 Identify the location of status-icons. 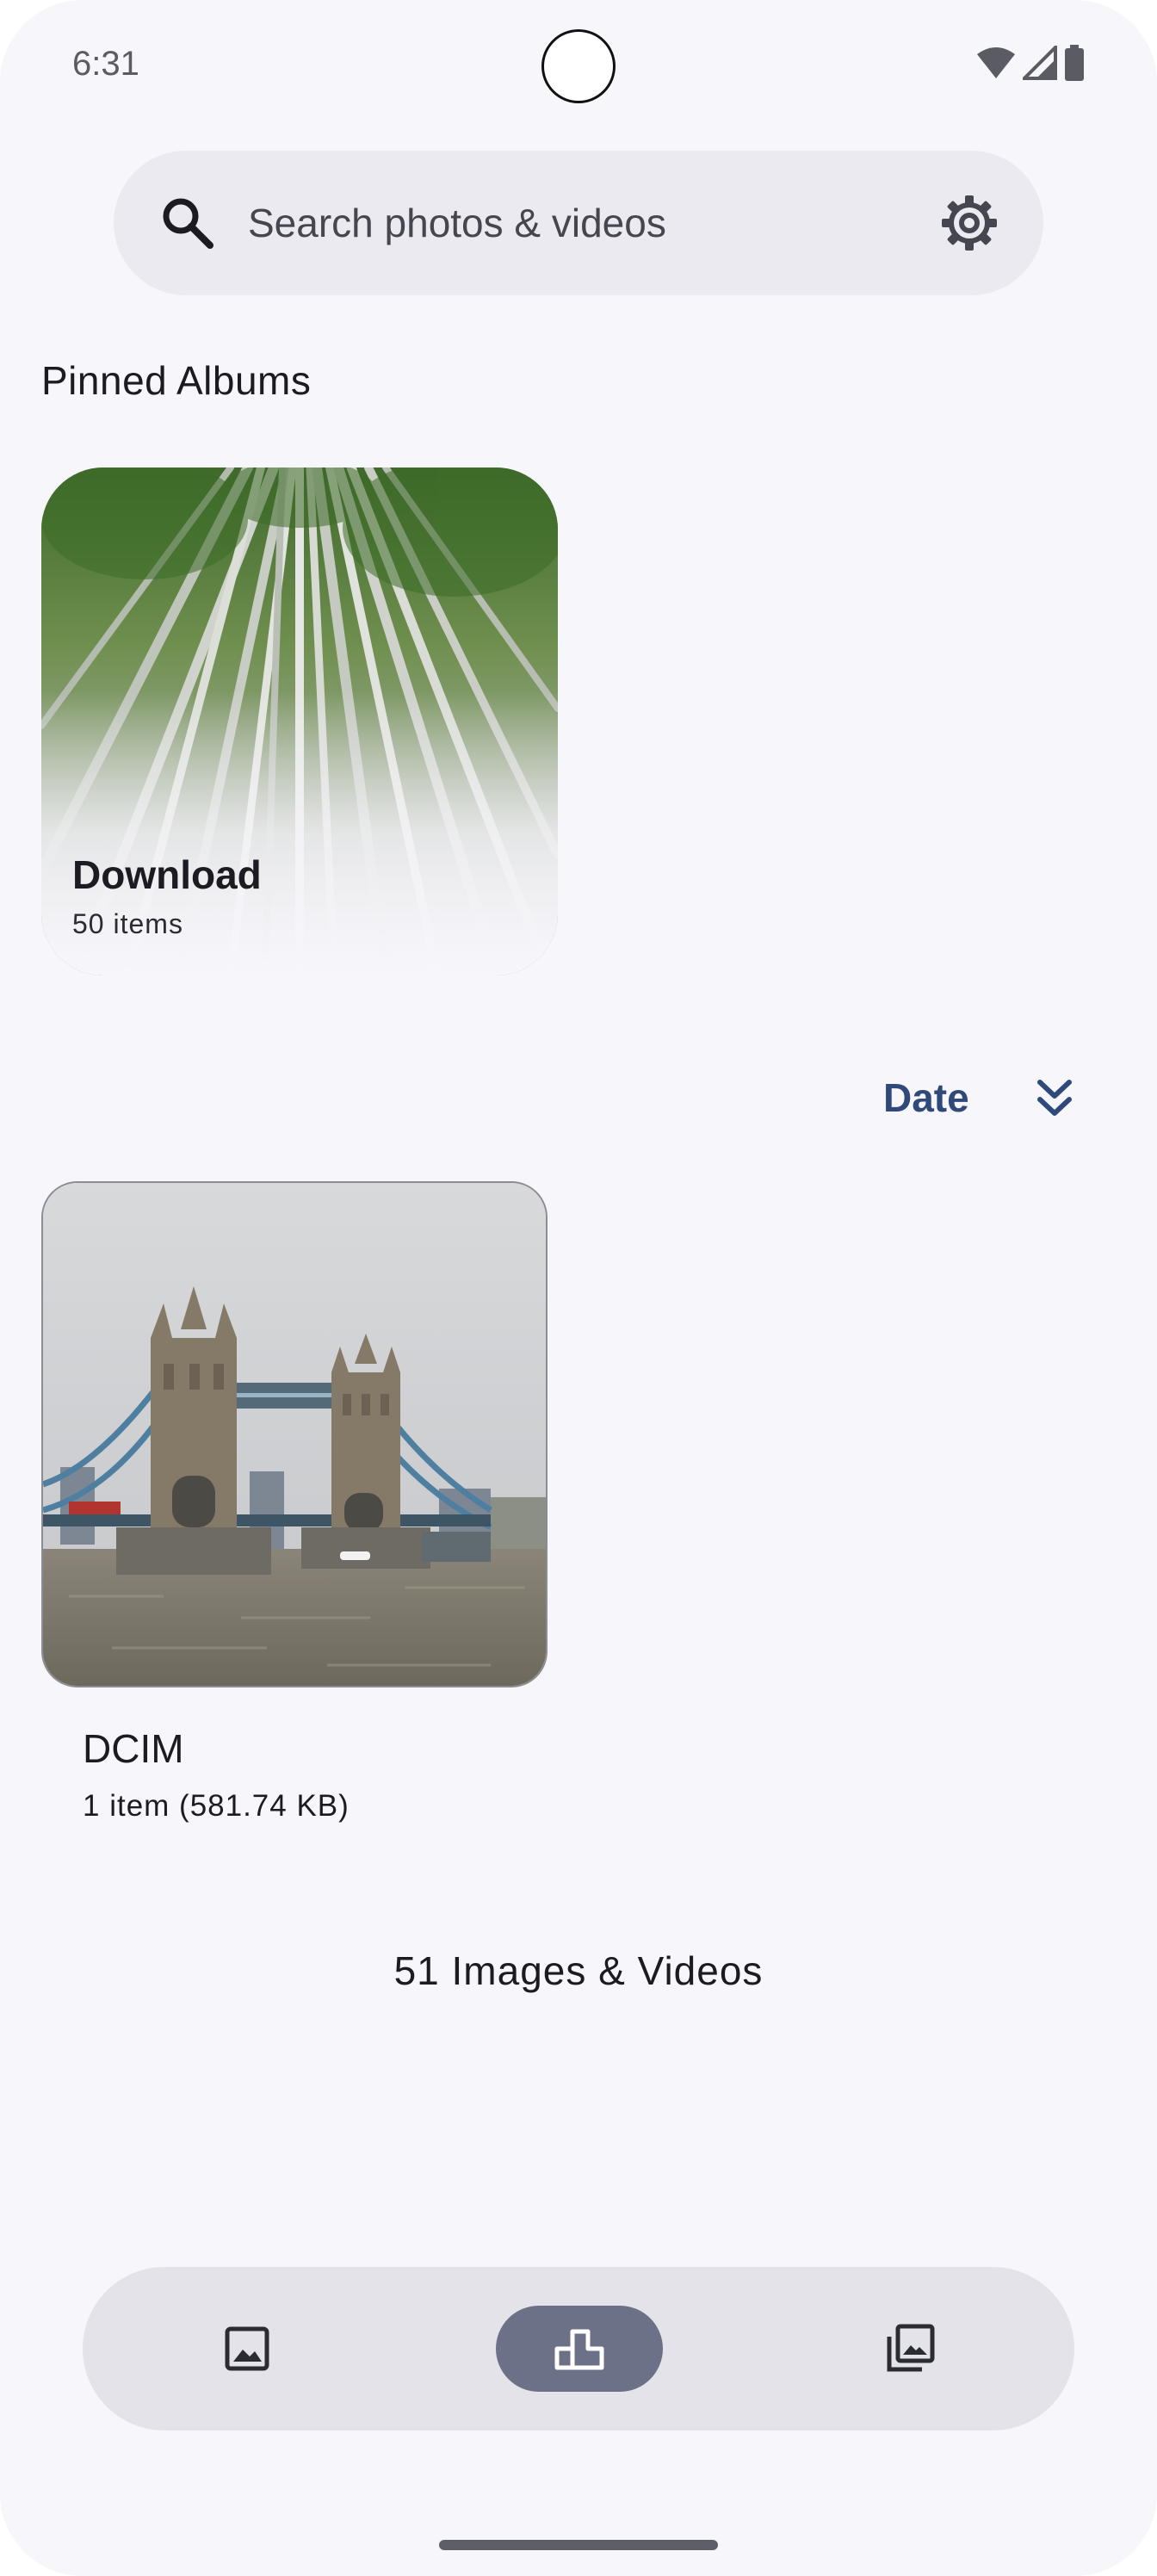
(1030, 63).